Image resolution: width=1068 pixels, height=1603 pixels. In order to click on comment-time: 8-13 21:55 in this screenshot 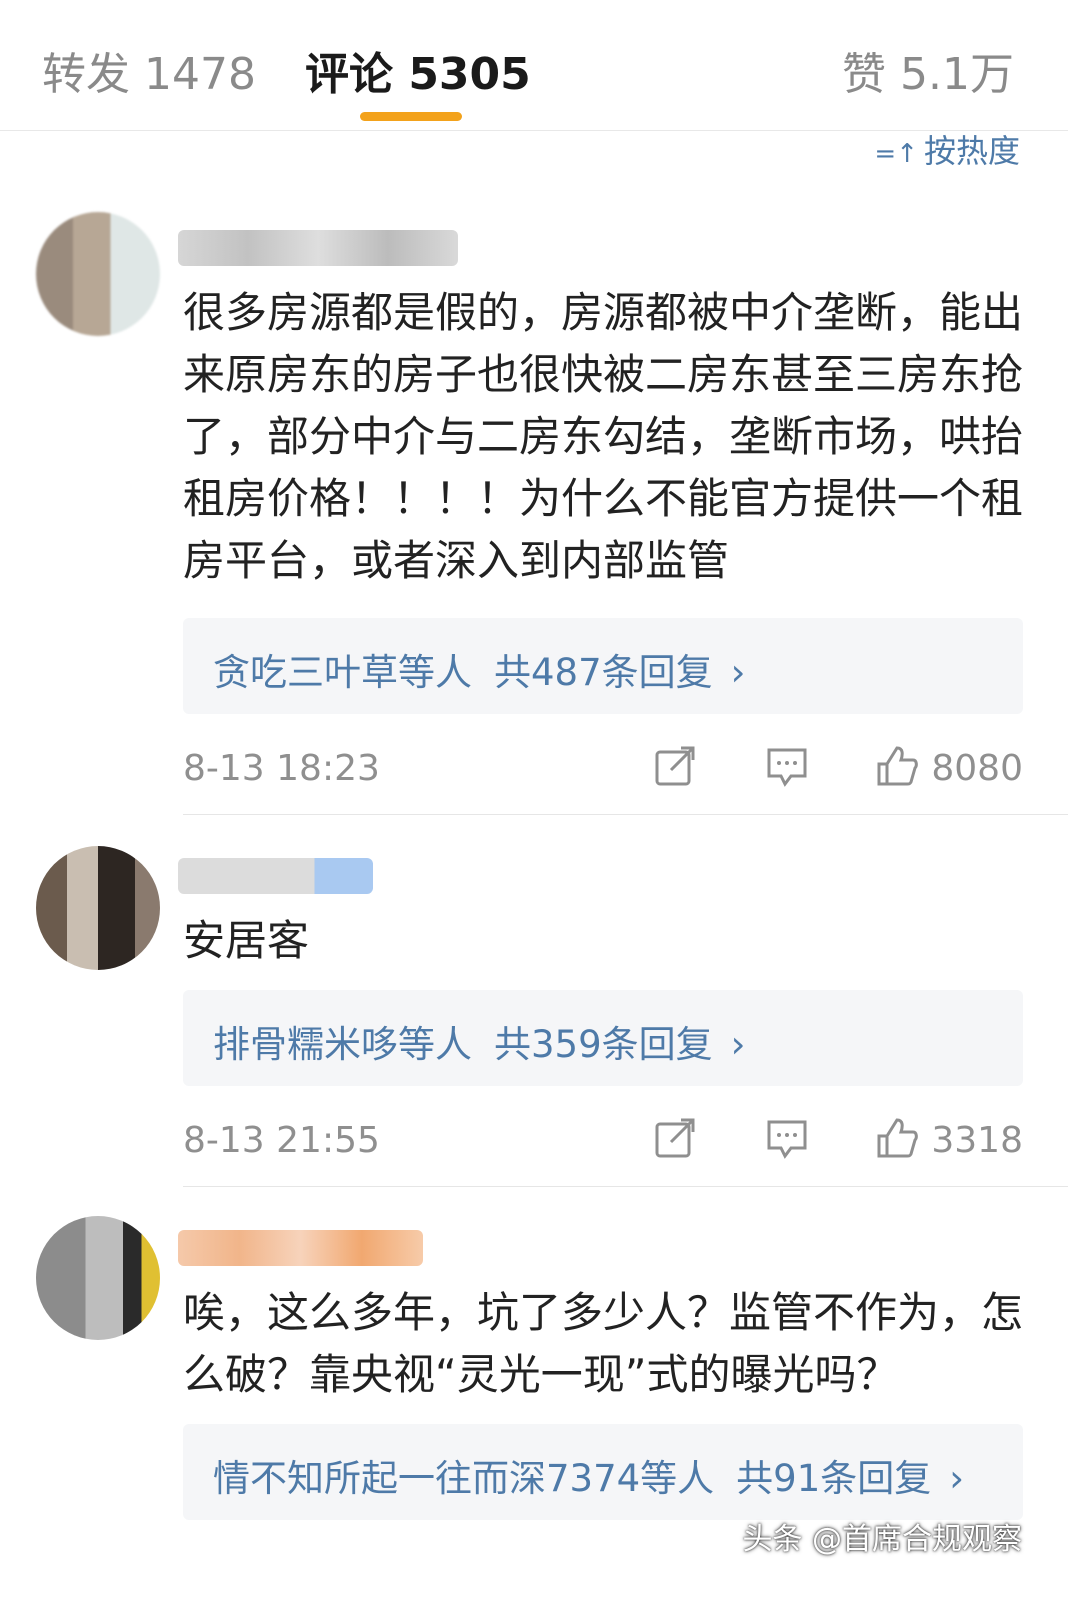, I will do `click(281, 1140)`.